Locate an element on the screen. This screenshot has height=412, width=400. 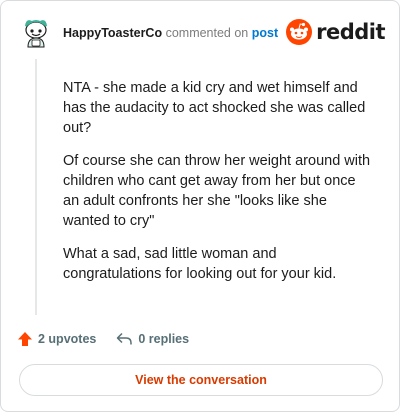
post-link: post is located at coordinates (265, 33).